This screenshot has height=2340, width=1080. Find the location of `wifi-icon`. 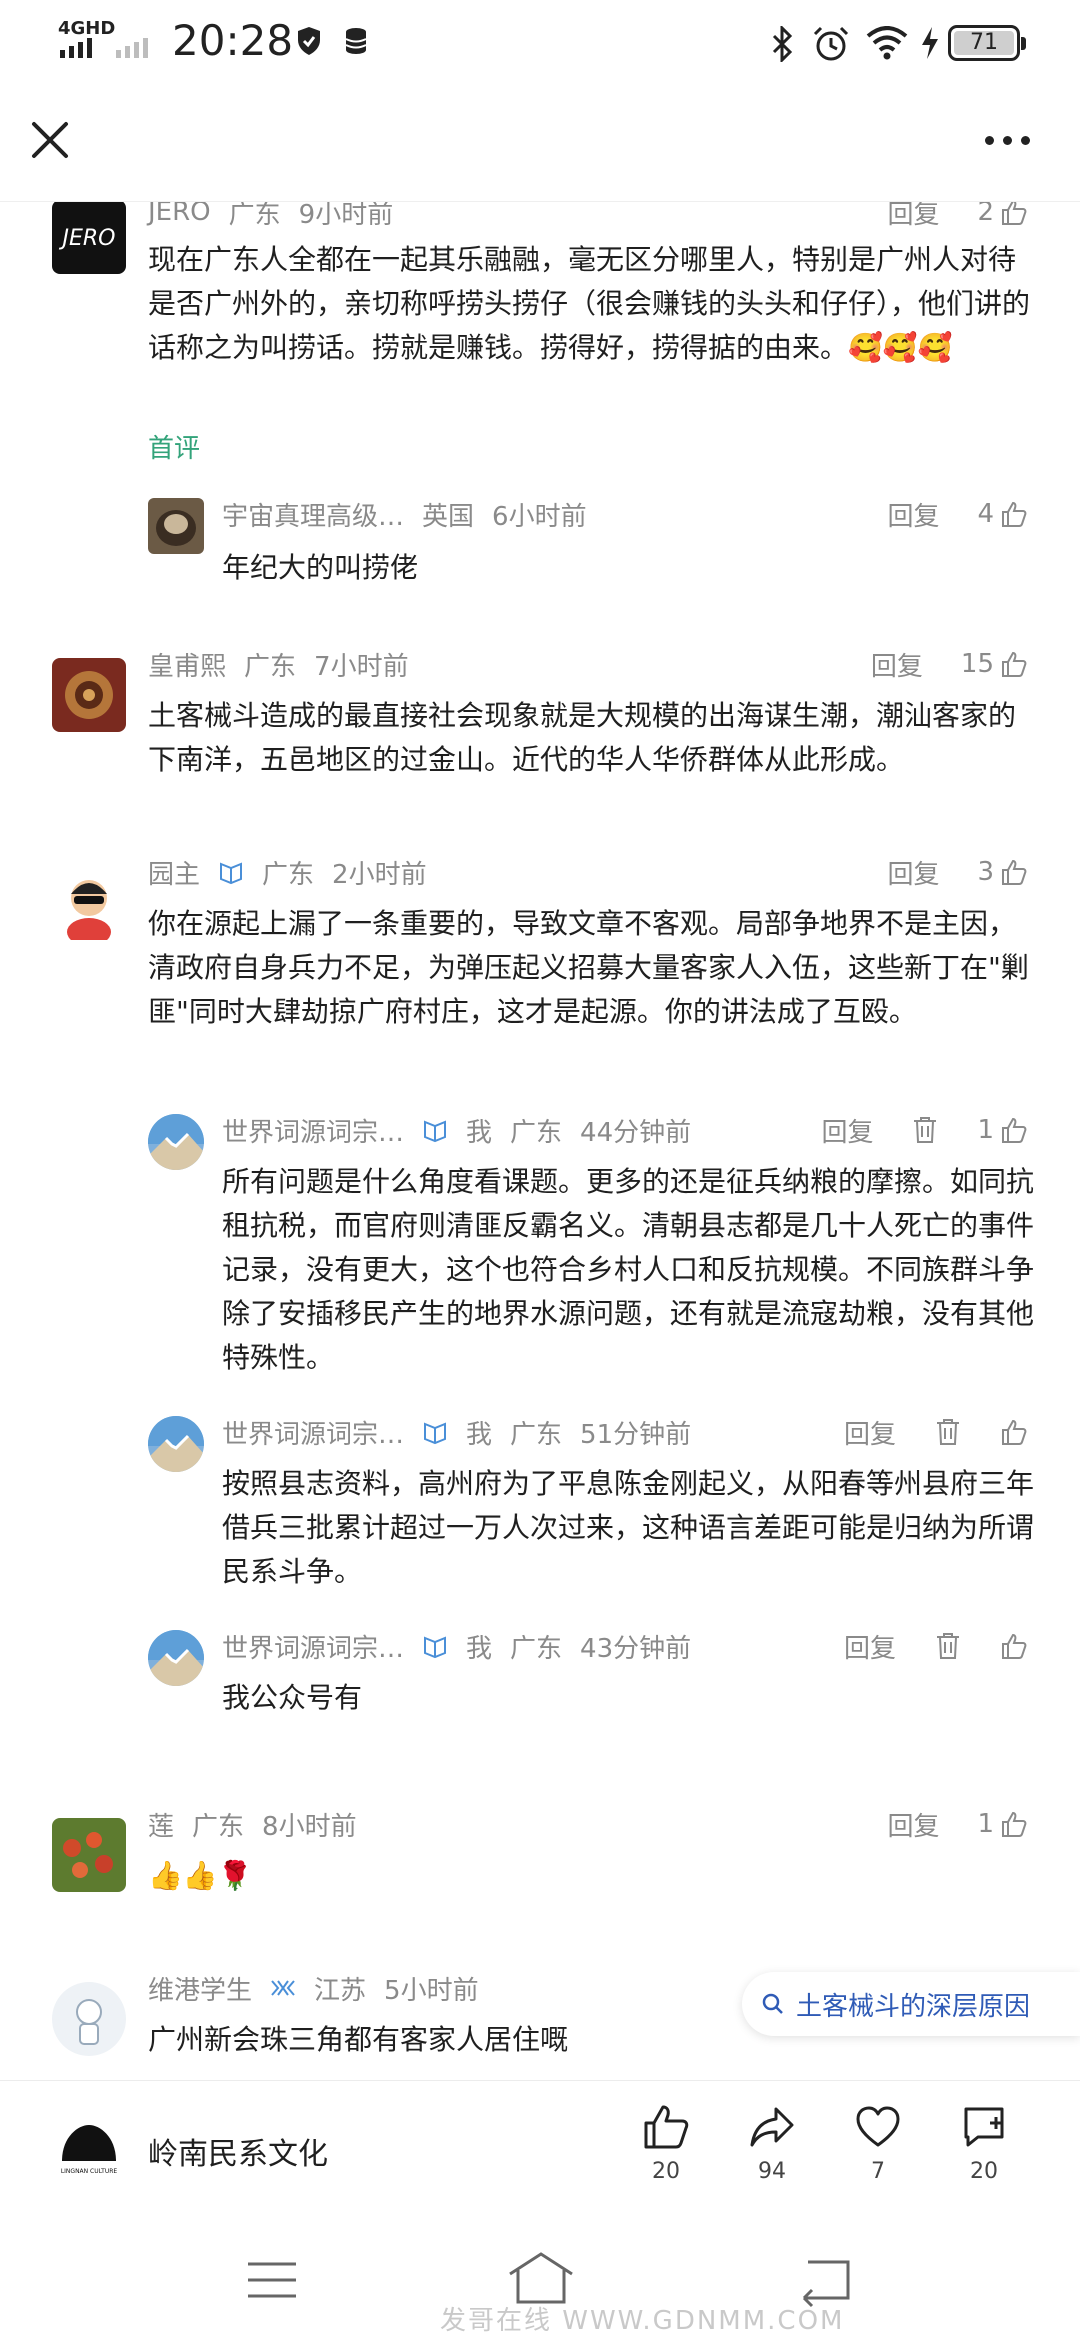

wifi-icon is located at coordinates (887, 43).